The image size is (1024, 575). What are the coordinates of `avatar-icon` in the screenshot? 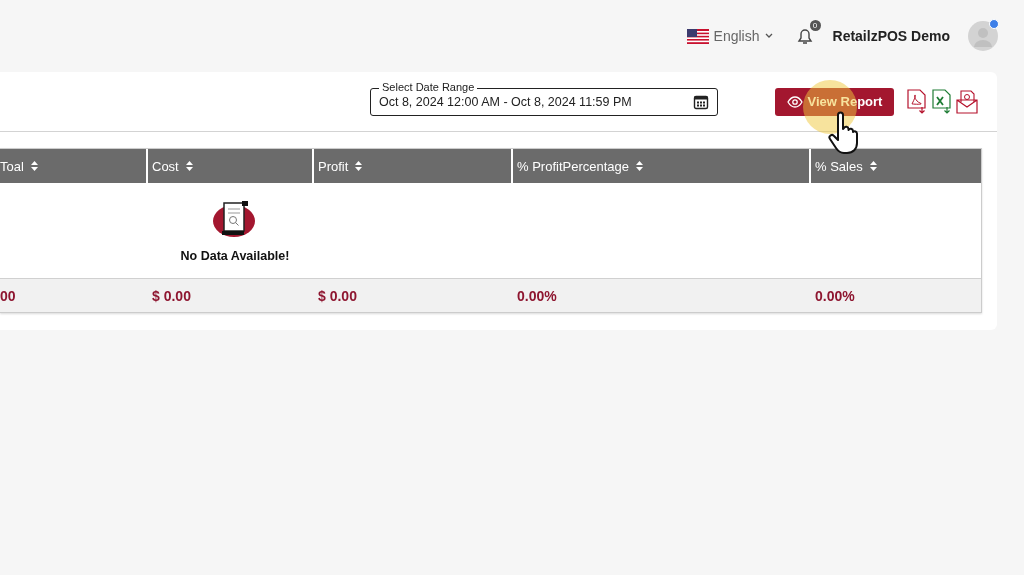 It's located at (983, 36).